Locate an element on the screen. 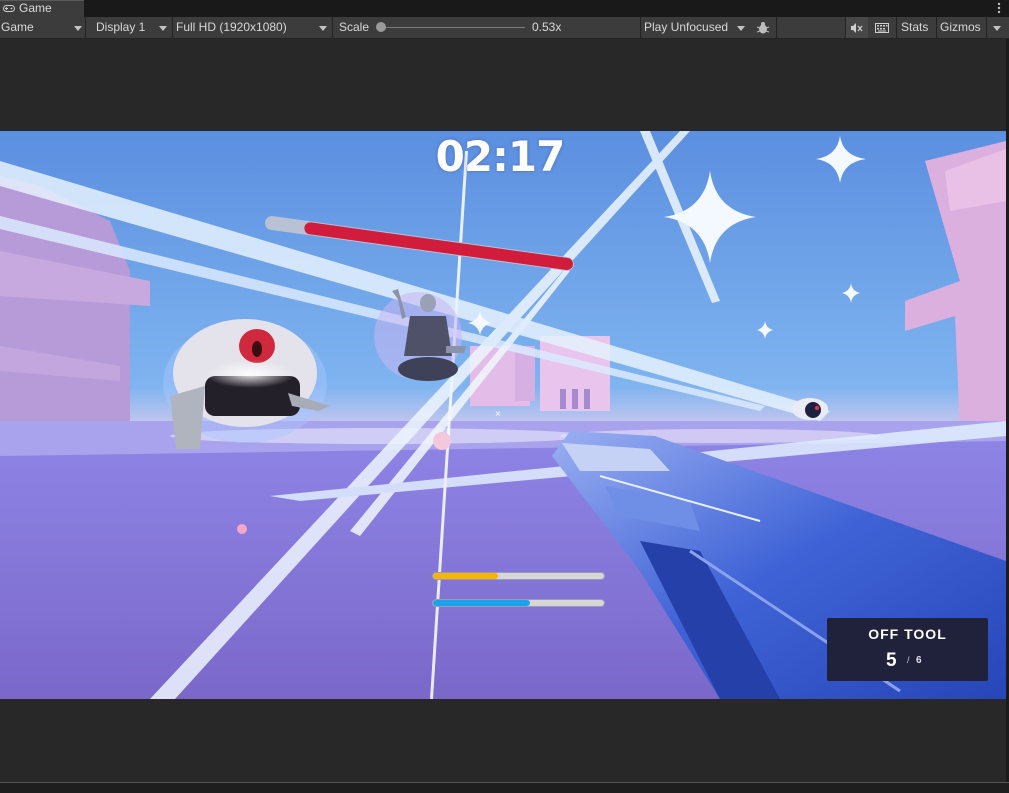 This screenshot has width=1009, height=793. gizmos-dropdown is located at coordinates (997, 27).